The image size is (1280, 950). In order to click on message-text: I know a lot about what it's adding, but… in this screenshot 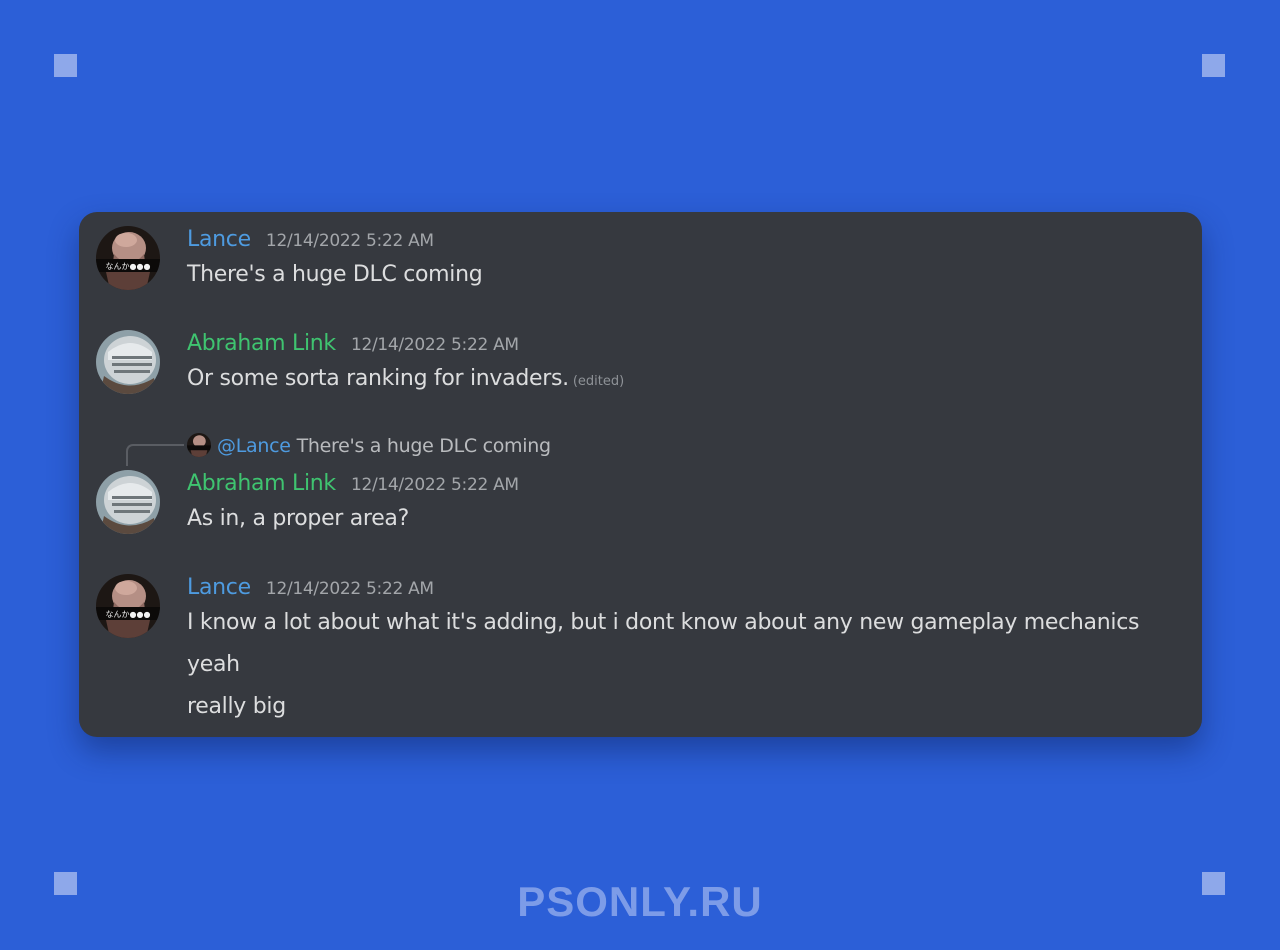, I will do `click(663, 622)`.